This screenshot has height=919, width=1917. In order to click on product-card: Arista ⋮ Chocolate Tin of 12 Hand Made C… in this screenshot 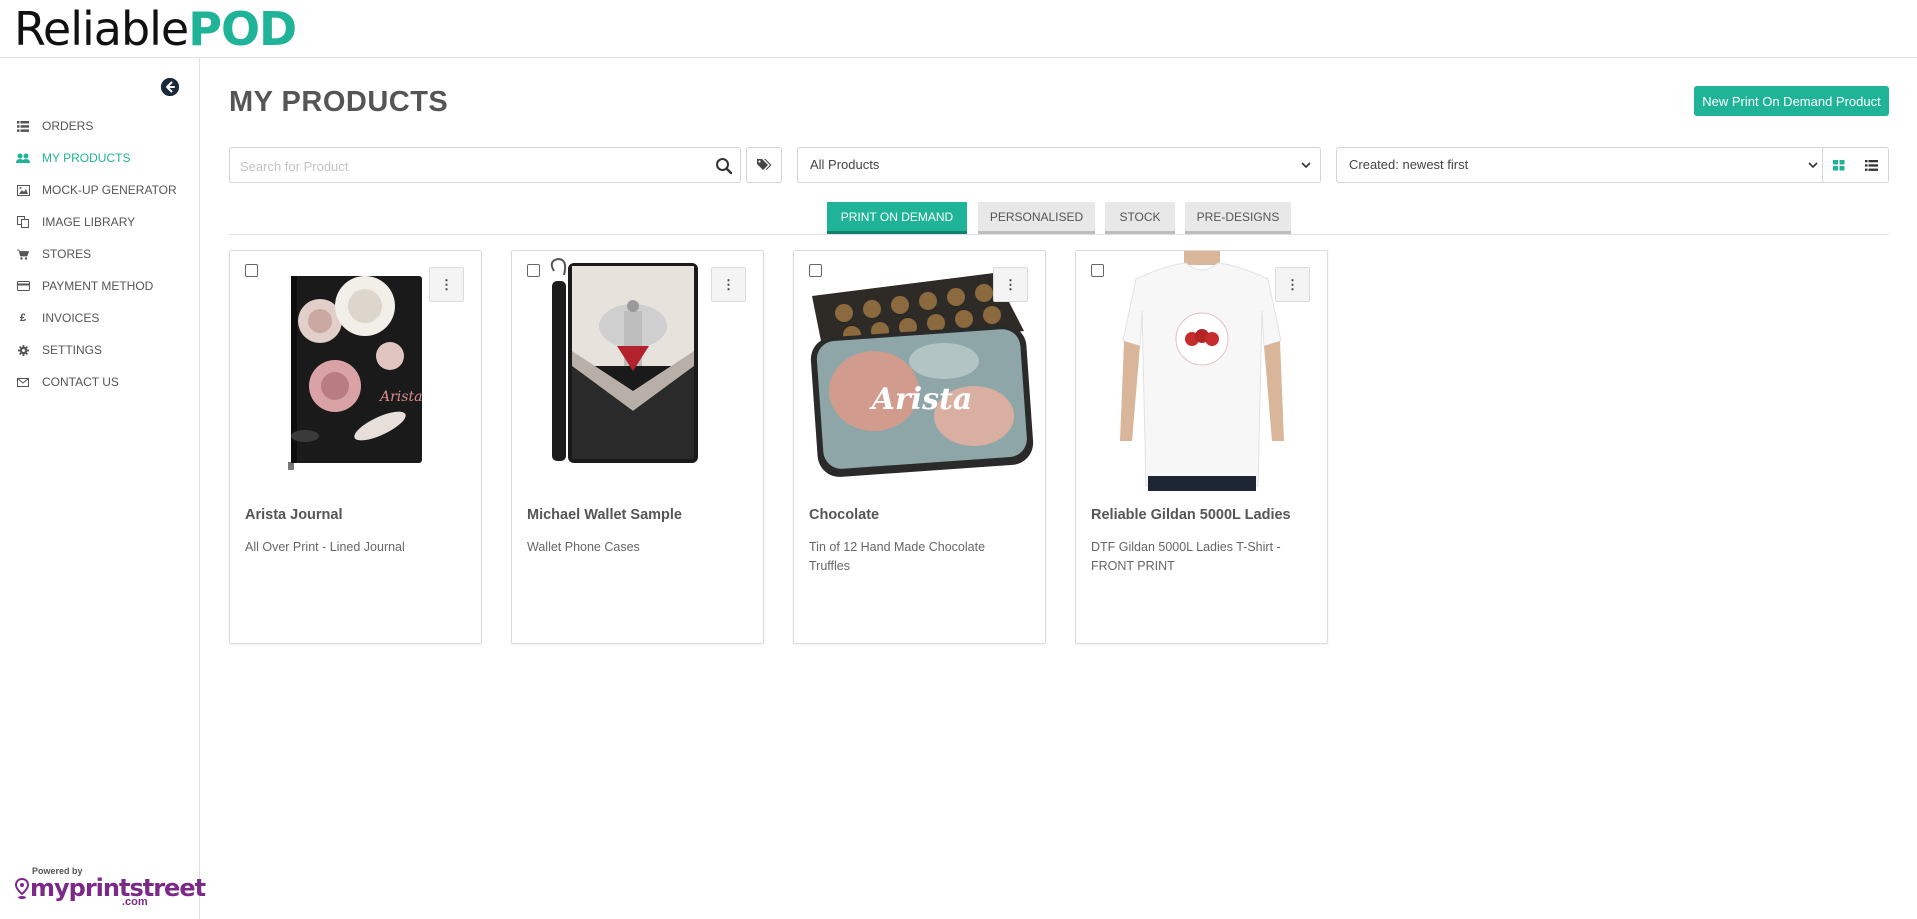, I will do `click(919, 447)`.